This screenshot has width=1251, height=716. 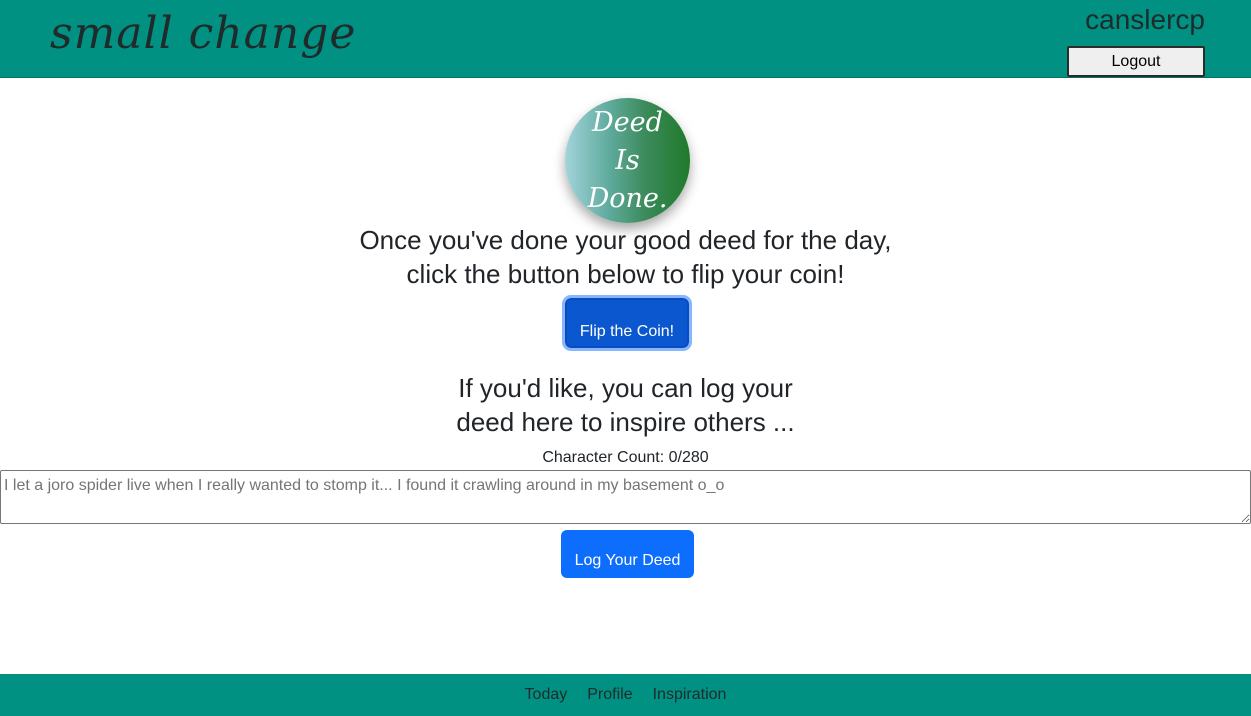 I want to click on top-navbar: small change canslercp Logout, so click(x=625, y=39).